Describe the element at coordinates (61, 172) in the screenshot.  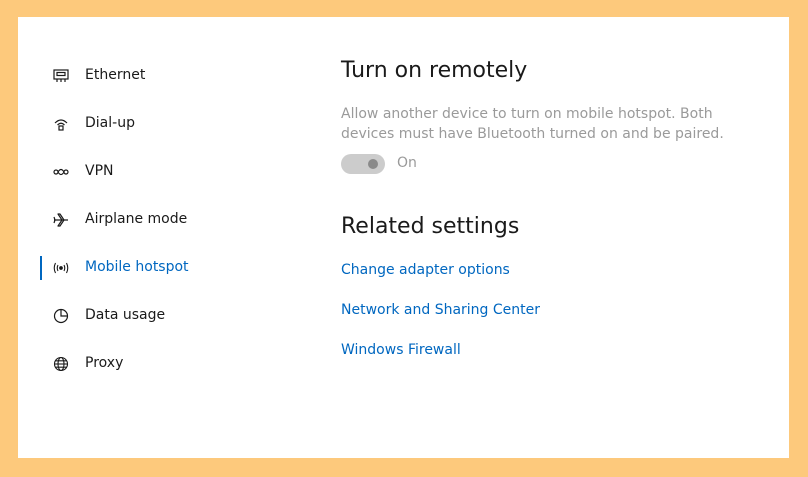
I see `vpn-icon` at that location.